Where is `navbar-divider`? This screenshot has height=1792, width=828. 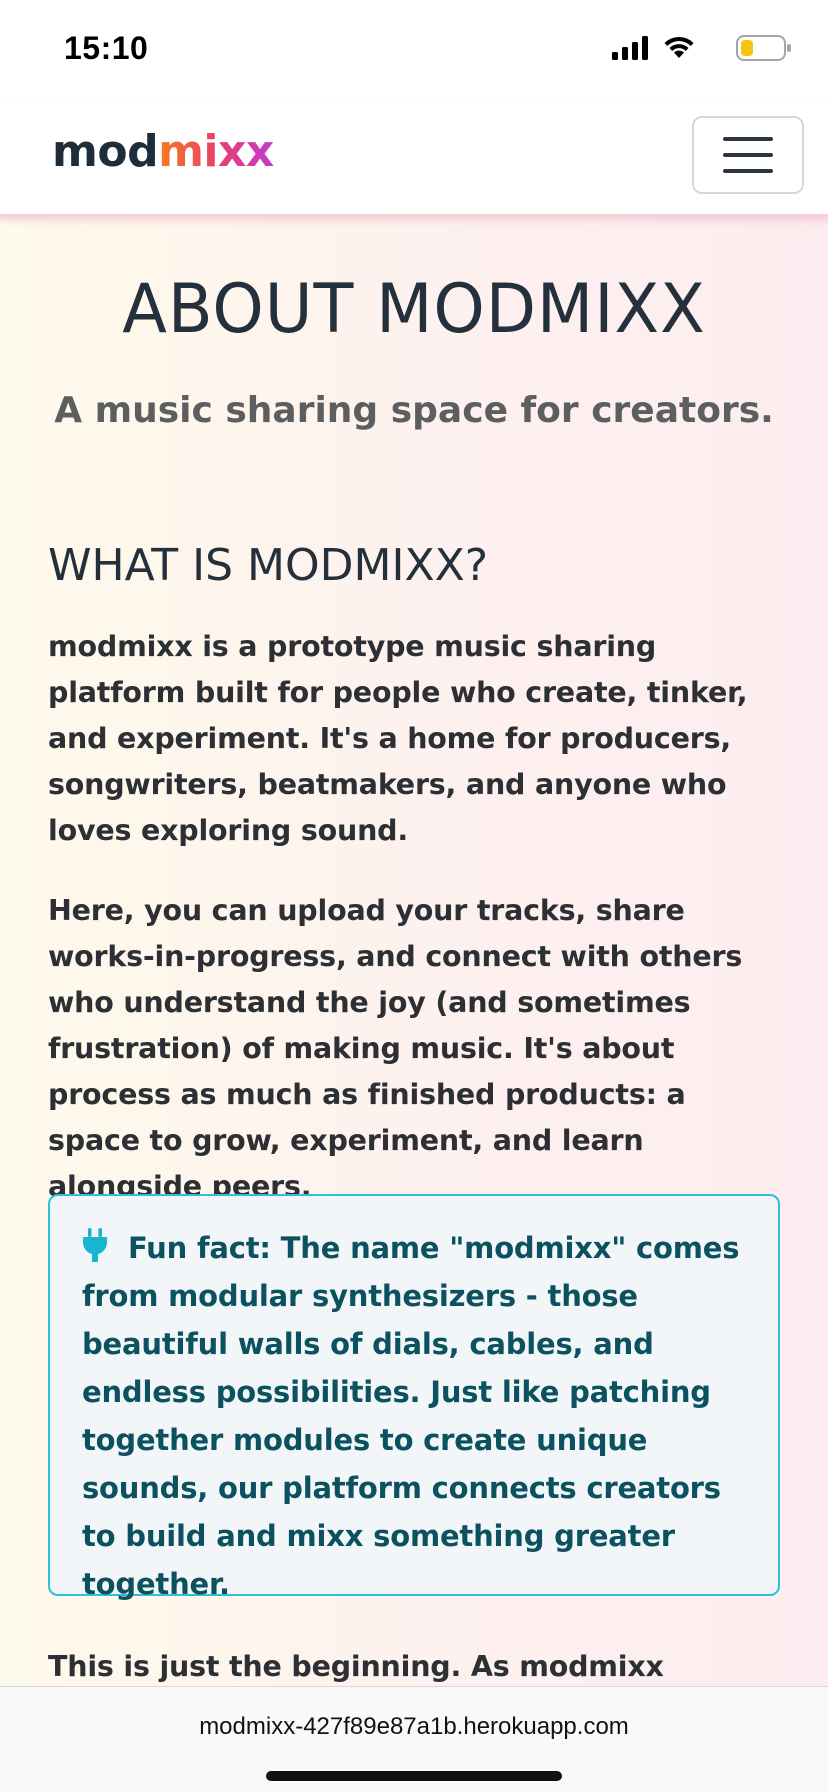 navbar-divider is located at coordinates (414, 219).